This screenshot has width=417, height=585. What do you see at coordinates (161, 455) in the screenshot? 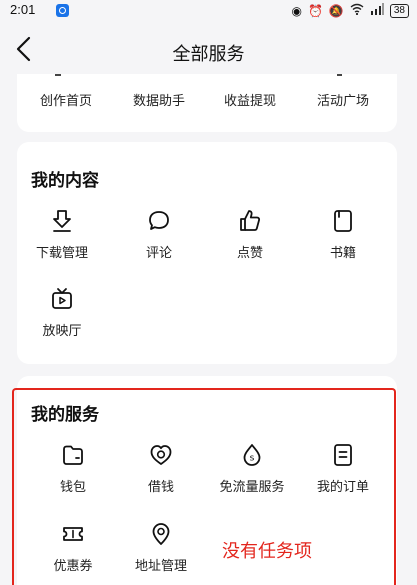
I see `loan-icon` at bounding box center [161, 455].